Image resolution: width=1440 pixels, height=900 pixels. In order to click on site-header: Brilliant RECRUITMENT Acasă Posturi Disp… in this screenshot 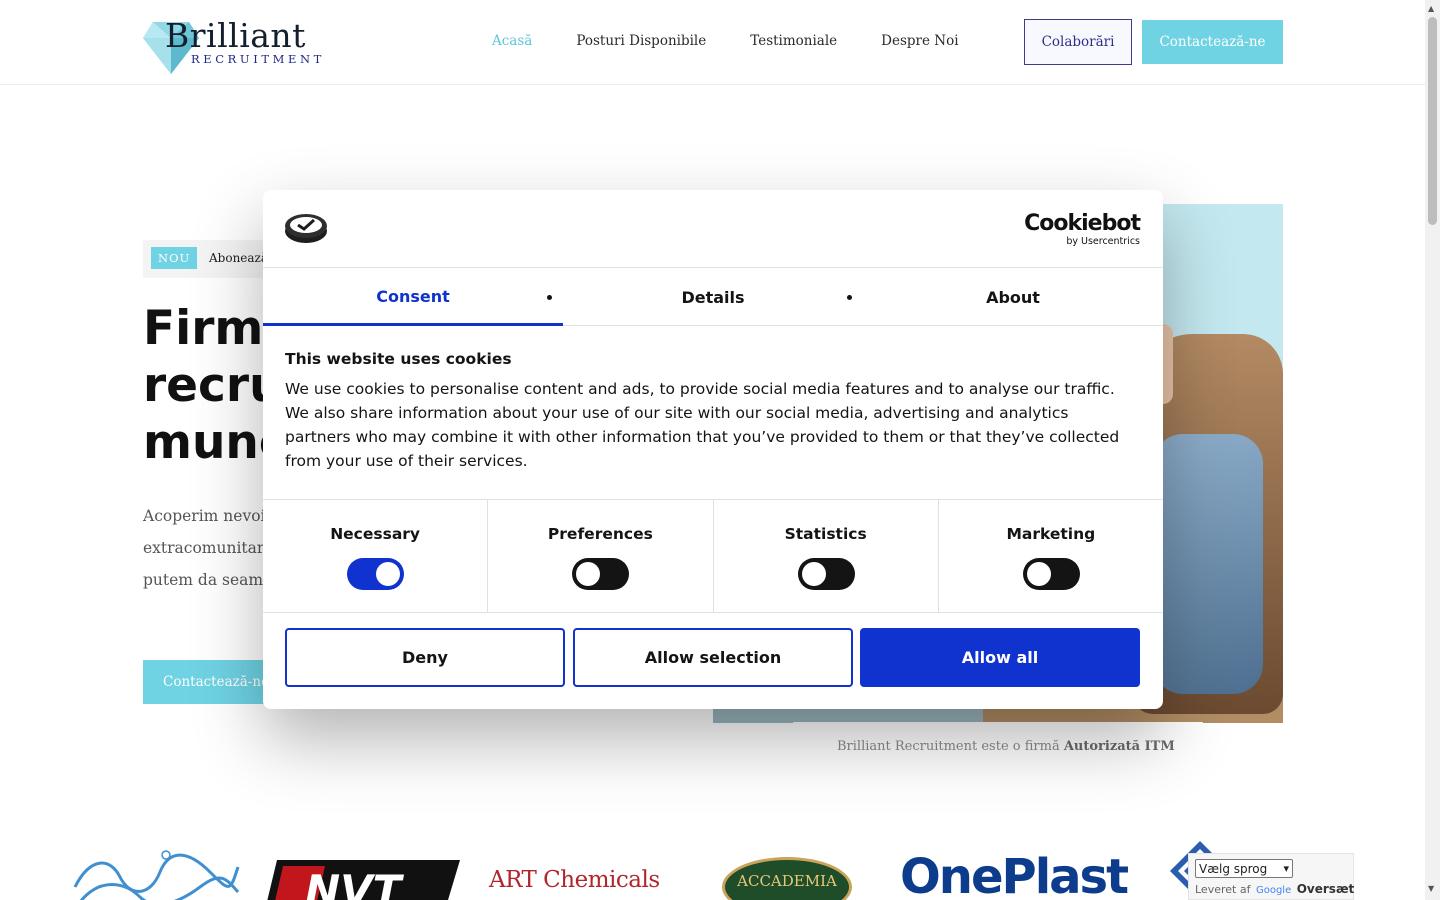, I will do `click(712, 42)`.